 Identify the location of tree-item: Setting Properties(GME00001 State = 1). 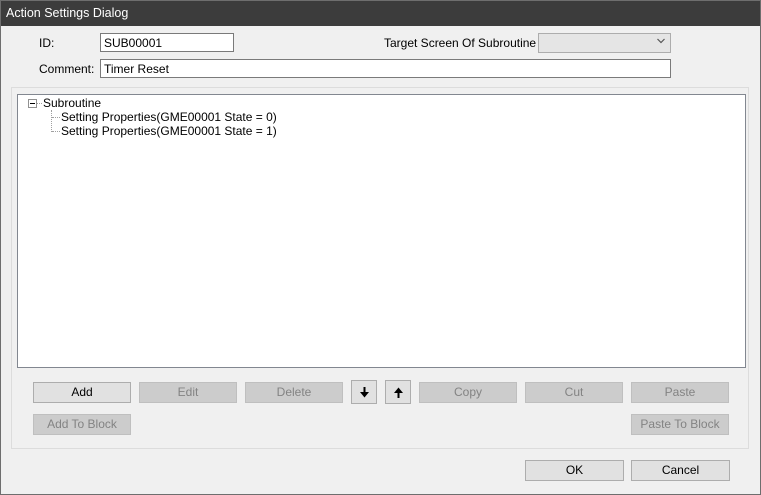
(169, 131).